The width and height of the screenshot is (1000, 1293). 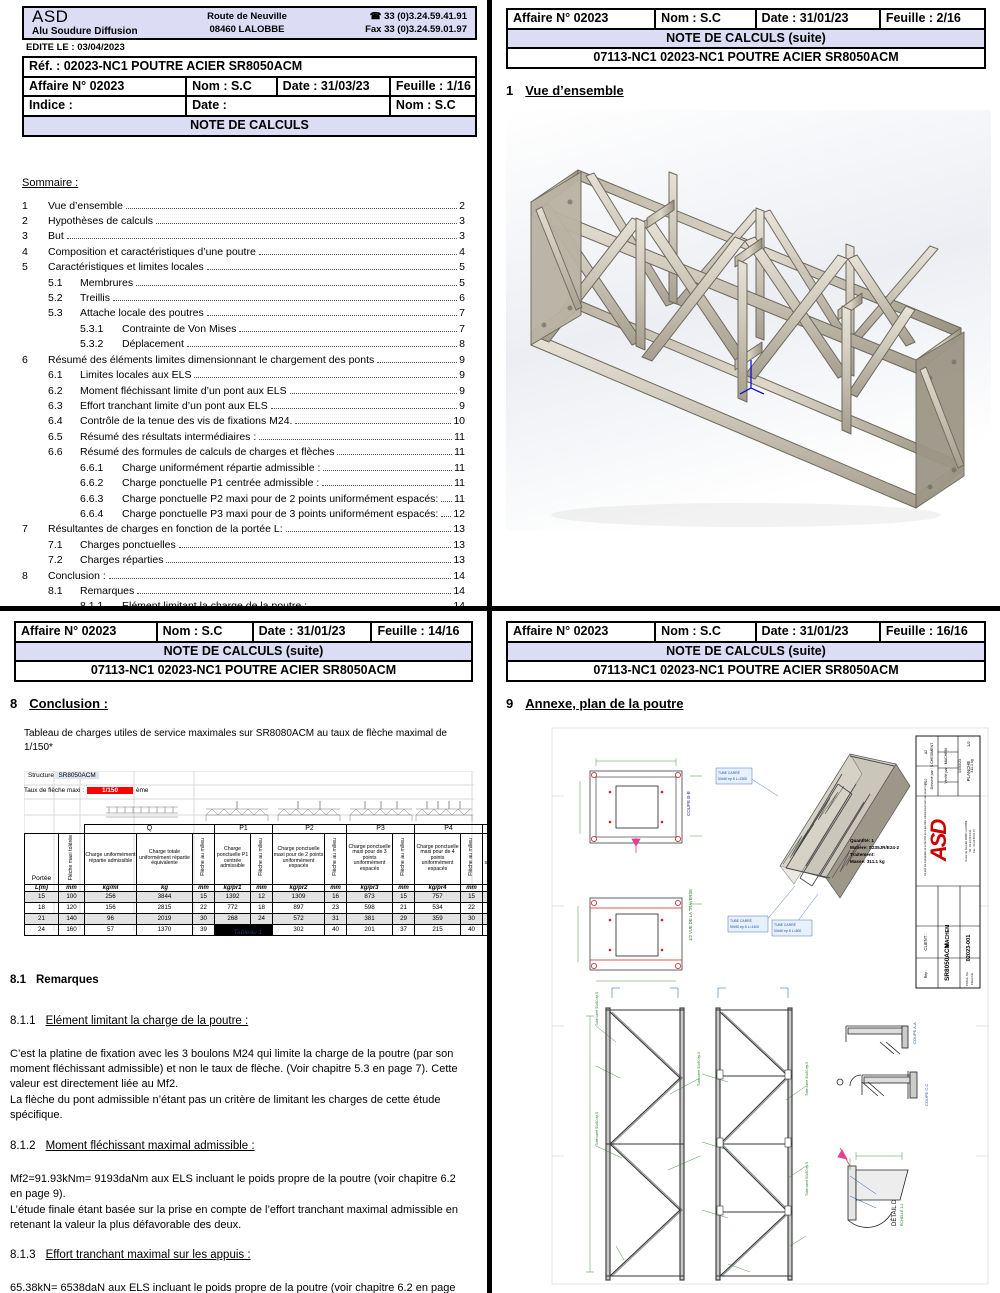 What do you see at coordinates (381, 829) in the screenshot?
I see `table-group-label: P3` at bounding box center [381, 829].